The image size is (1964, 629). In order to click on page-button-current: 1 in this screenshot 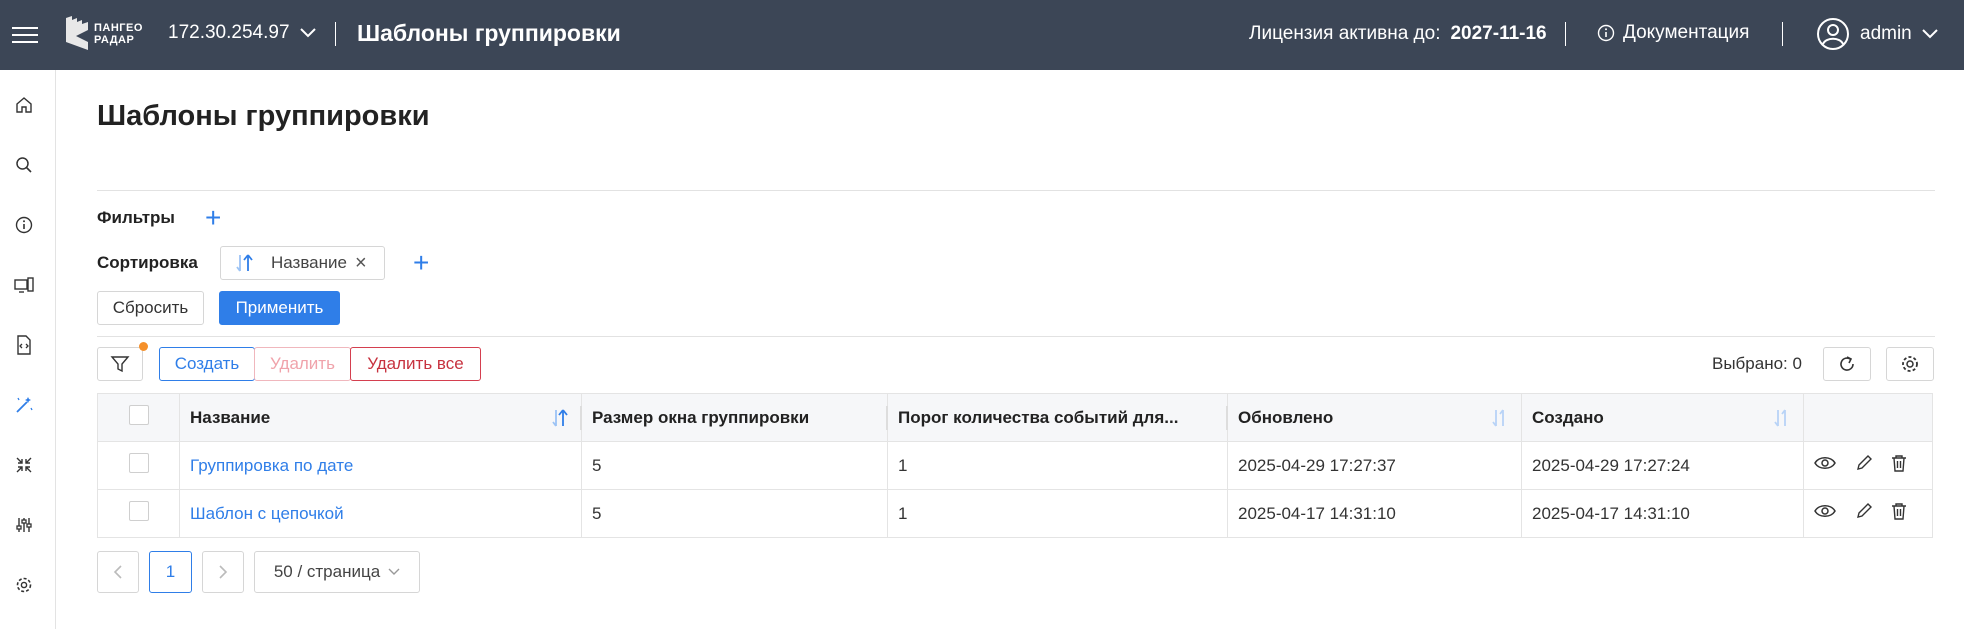, I will do `click(170, 572)`.